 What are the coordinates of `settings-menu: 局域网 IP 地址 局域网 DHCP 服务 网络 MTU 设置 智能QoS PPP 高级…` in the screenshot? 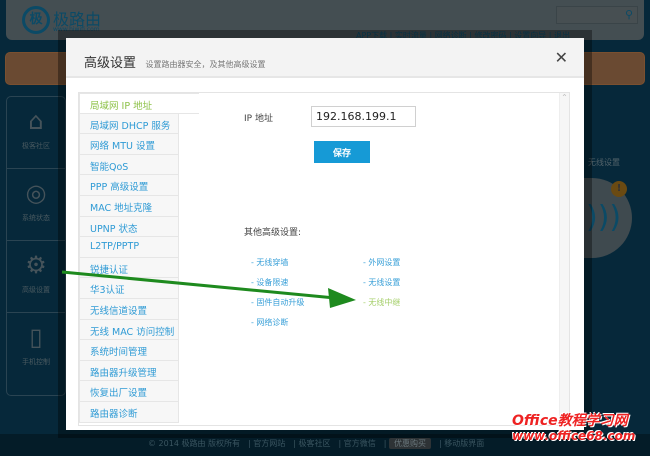 It's located at (139, 258).